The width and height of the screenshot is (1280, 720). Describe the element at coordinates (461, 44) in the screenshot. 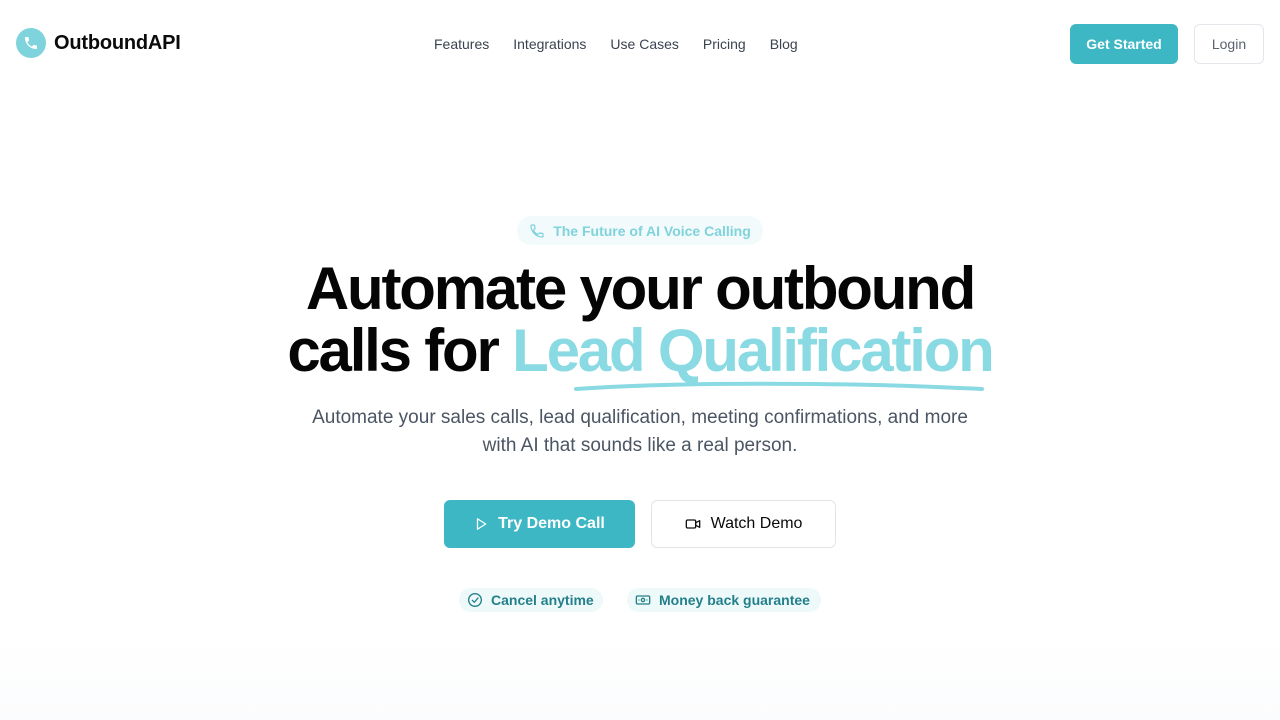

I see `nav-item-features: Features` at that location.